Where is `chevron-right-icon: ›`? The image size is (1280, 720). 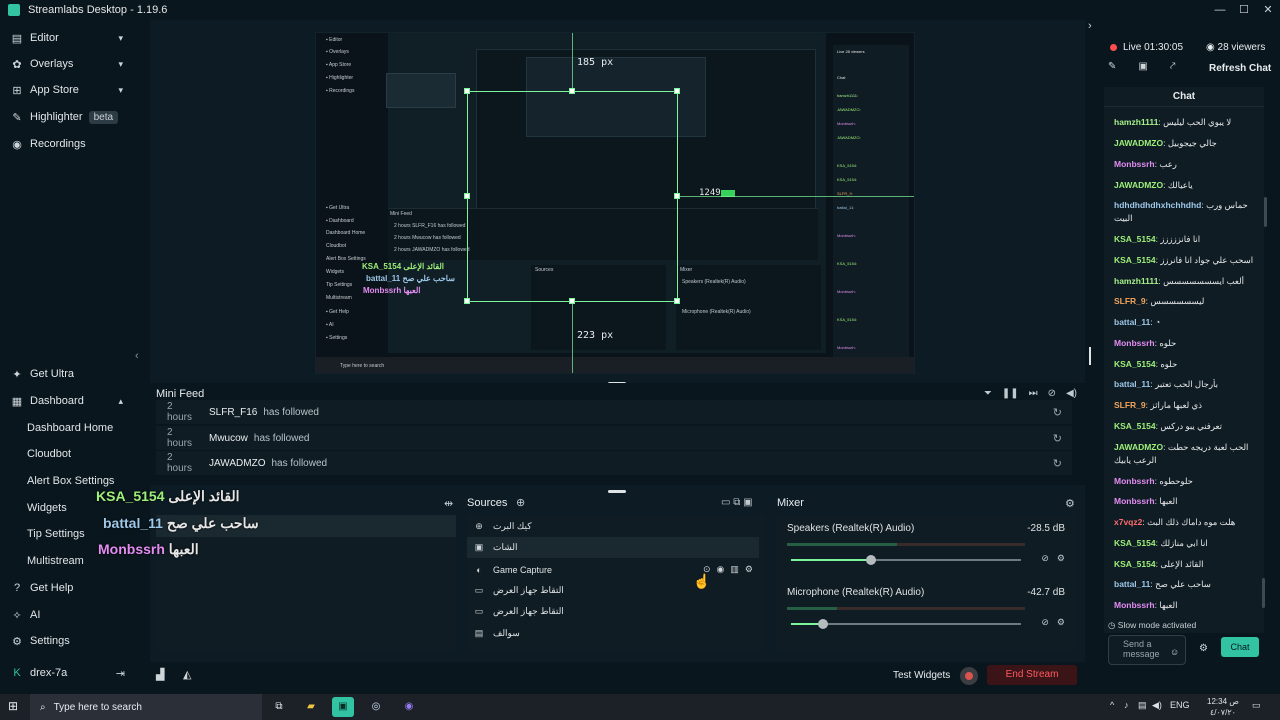
chevron-right-icon: › is located at coordinates (1090, 26).